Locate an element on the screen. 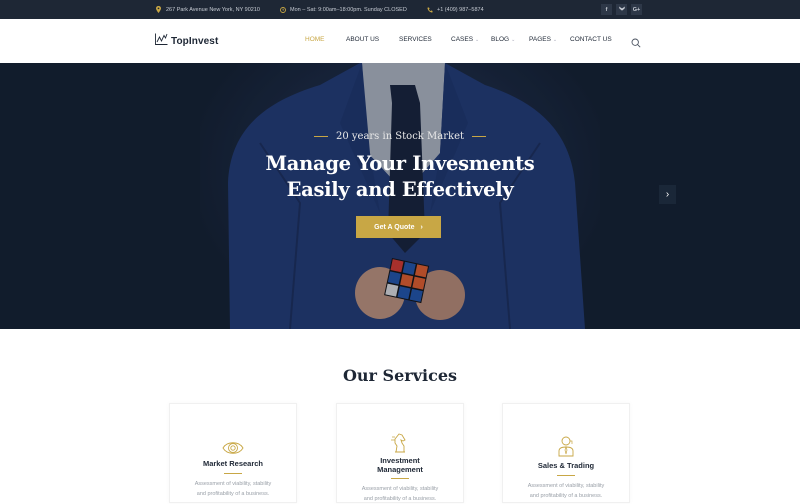 The height and width of the screenshot is (504, 800). address-info: 267 Park Avenue New York, NY 90210 is located at coordinates (207, 9).